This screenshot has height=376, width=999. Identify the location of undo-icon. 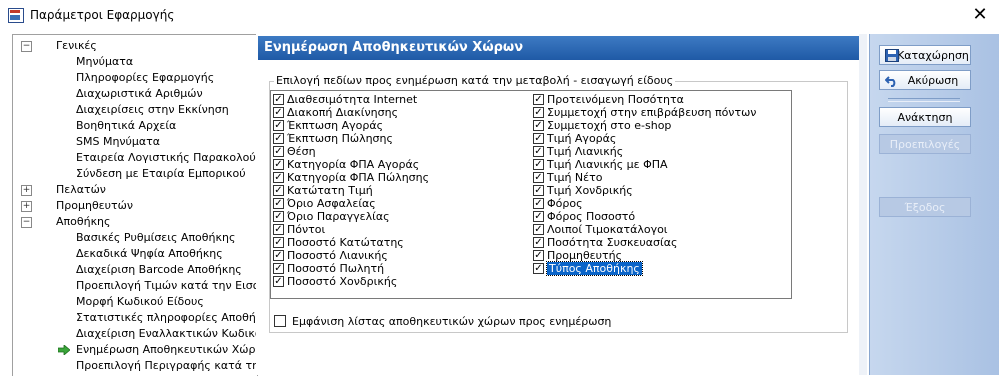
(890, 81).